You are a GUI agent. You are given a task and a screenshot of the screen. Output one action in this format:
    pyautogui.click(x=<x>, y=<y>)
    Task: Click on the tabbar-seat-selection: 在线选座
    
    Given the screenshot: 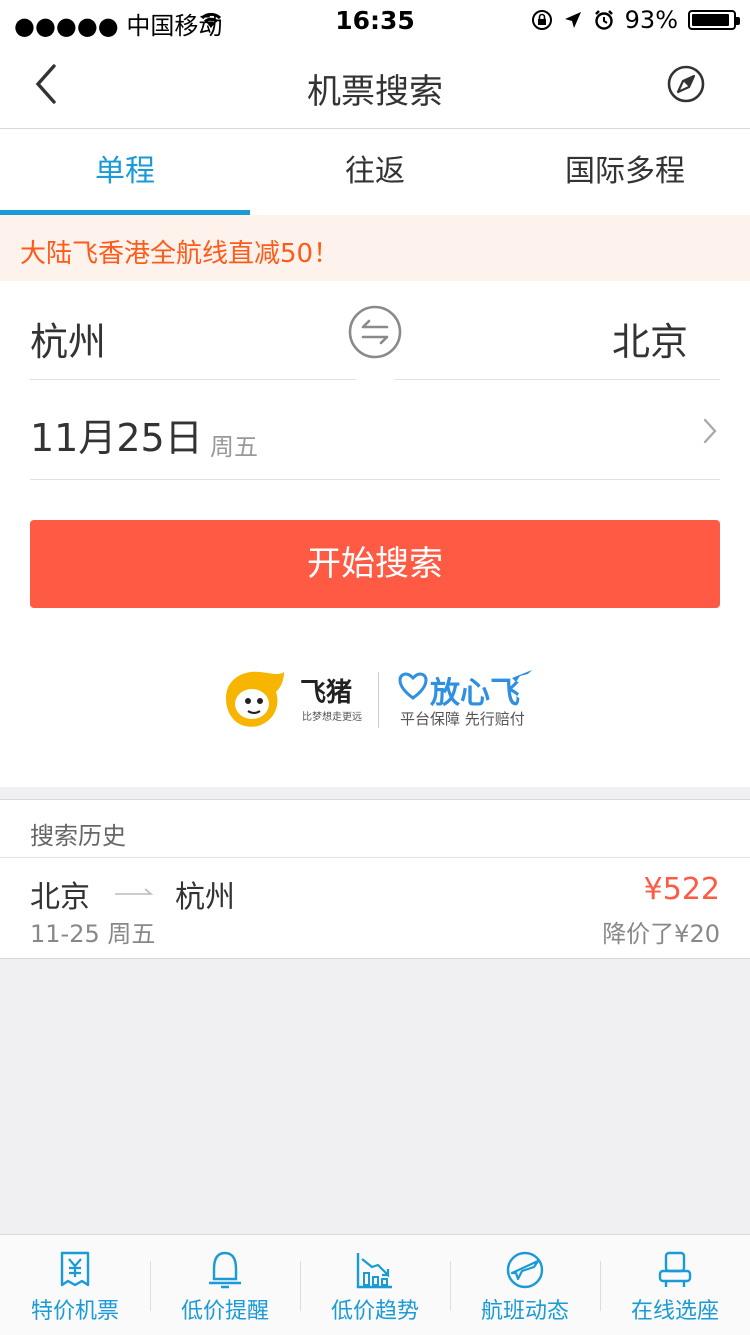 What is the action you would take?
    pyautogui.click(x=675, y=1285)
    